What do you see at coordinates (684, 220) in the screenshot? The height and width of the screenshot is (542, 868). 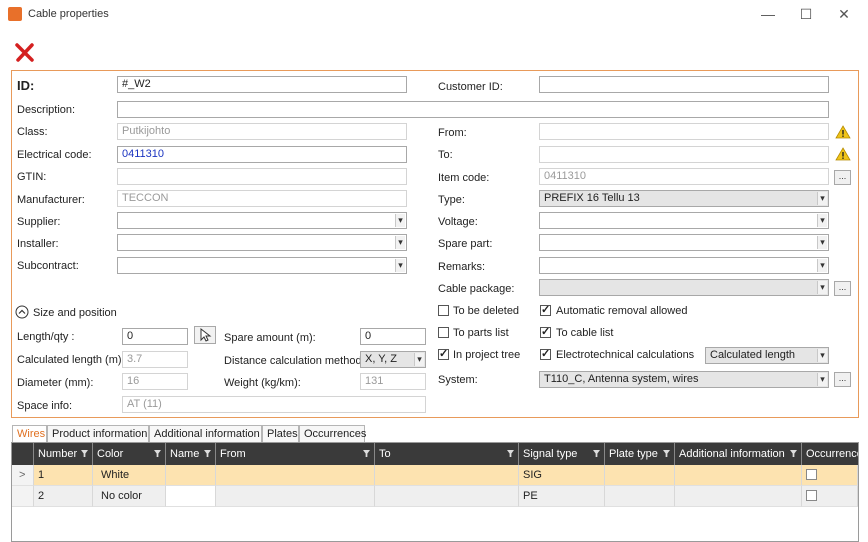 I see `voltage-select` at bounding box center [684, 220].